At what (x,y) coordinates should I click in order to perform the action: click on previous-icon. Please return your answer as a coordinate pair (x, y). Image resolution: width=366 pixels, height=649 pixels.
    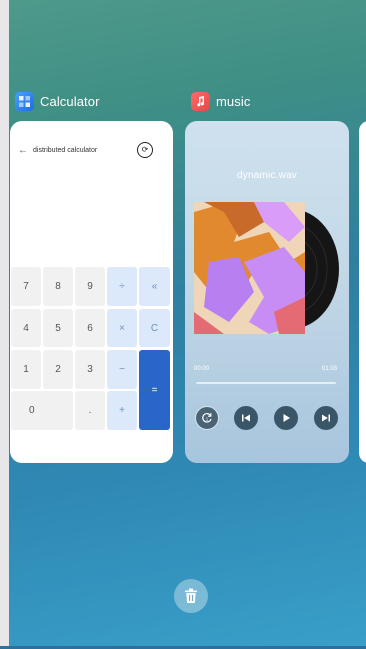
    Looking at the image, I should click on (246, 418).